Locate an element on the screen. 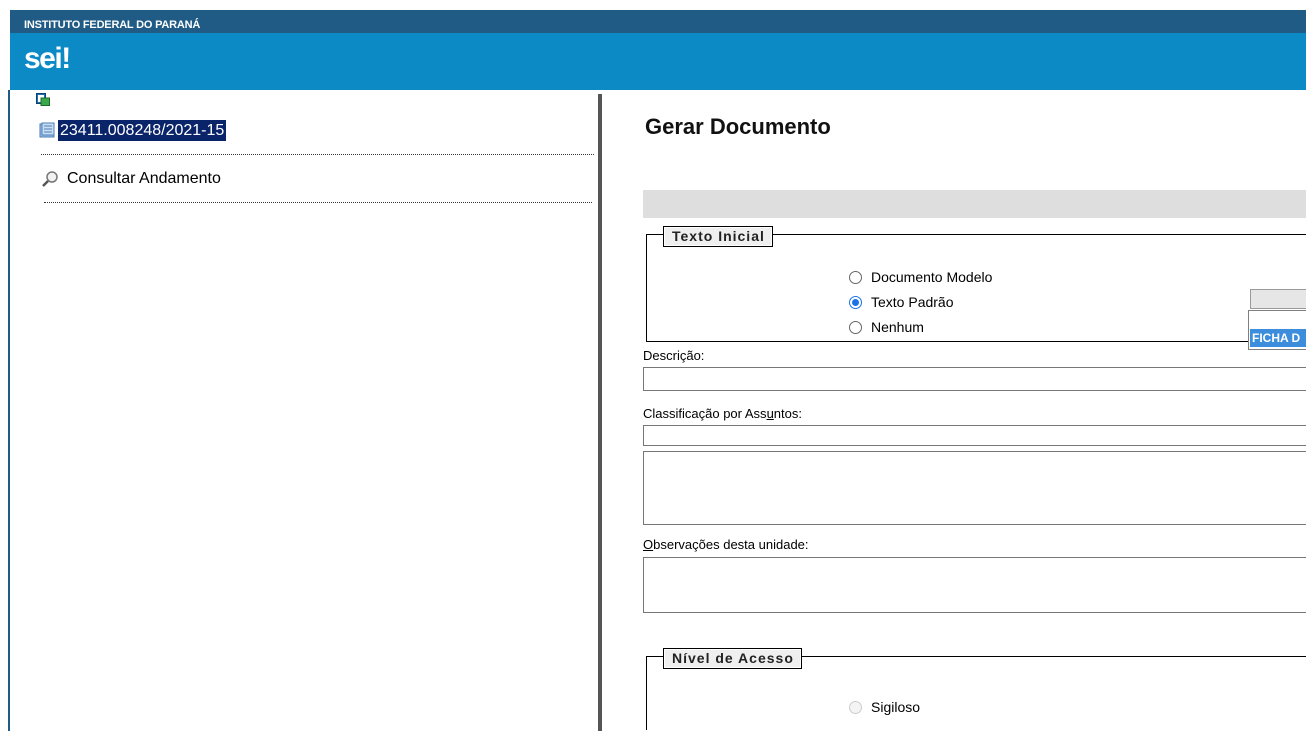 Image resolution: width=1306 pixels, height=731 pixels. radio-documento-modelo: Documento Modelo is located at coordinates (920, 277).